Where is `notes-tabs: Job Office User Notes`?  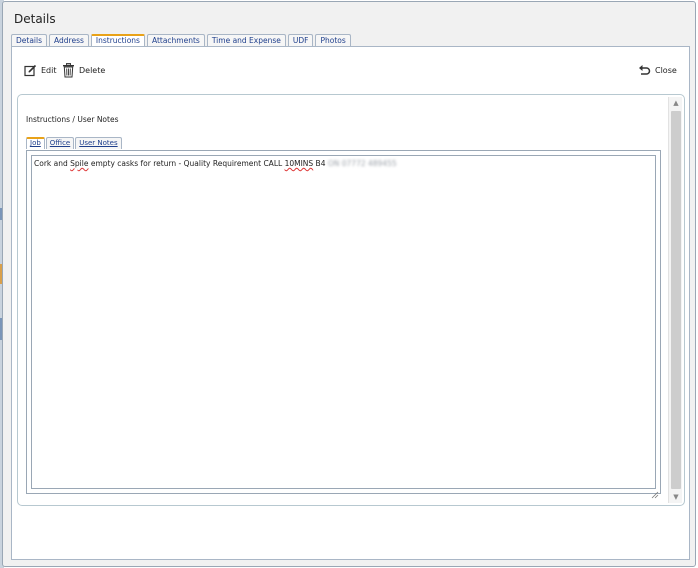
notes-tabs: Job Office User Notes is located at coordinates (74, 143).